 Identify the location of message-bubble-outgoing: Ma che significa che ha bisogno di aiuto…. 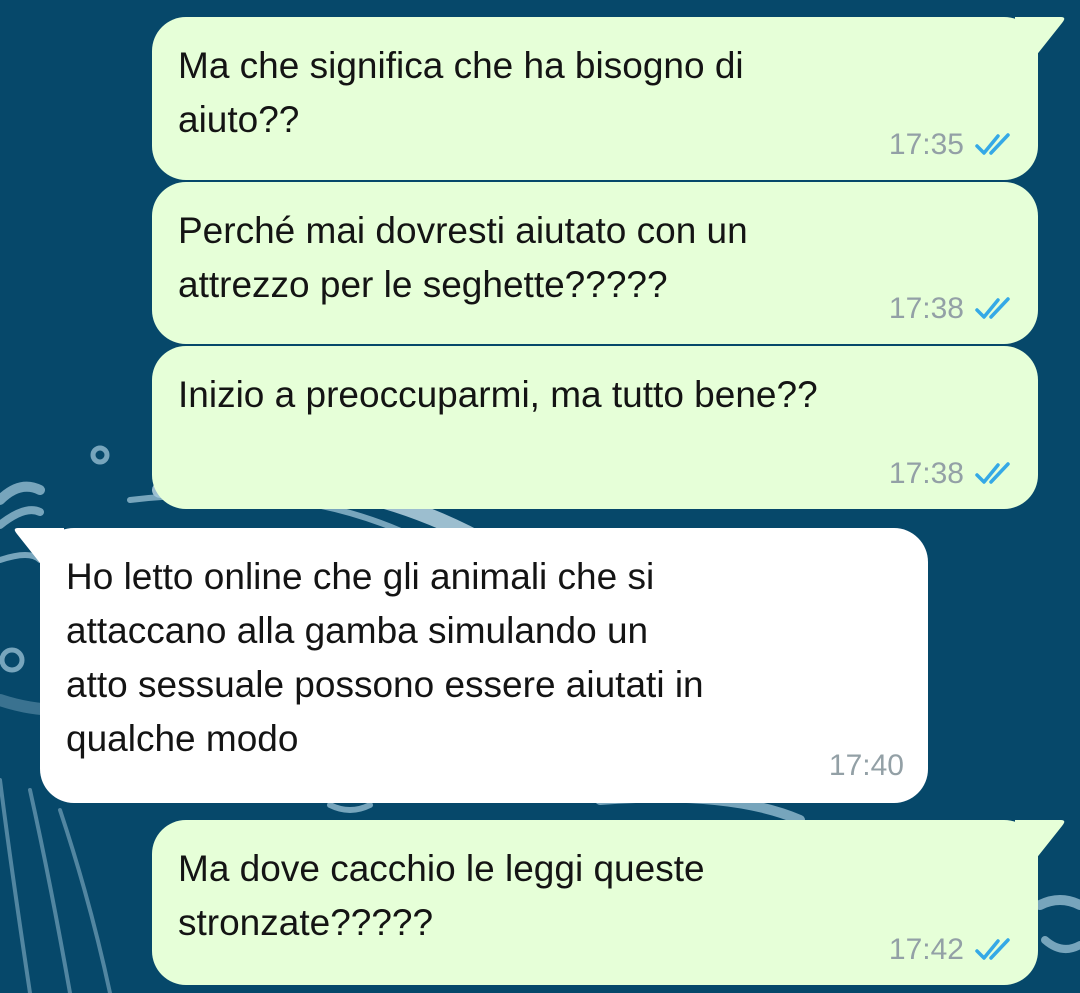
(595, 98).